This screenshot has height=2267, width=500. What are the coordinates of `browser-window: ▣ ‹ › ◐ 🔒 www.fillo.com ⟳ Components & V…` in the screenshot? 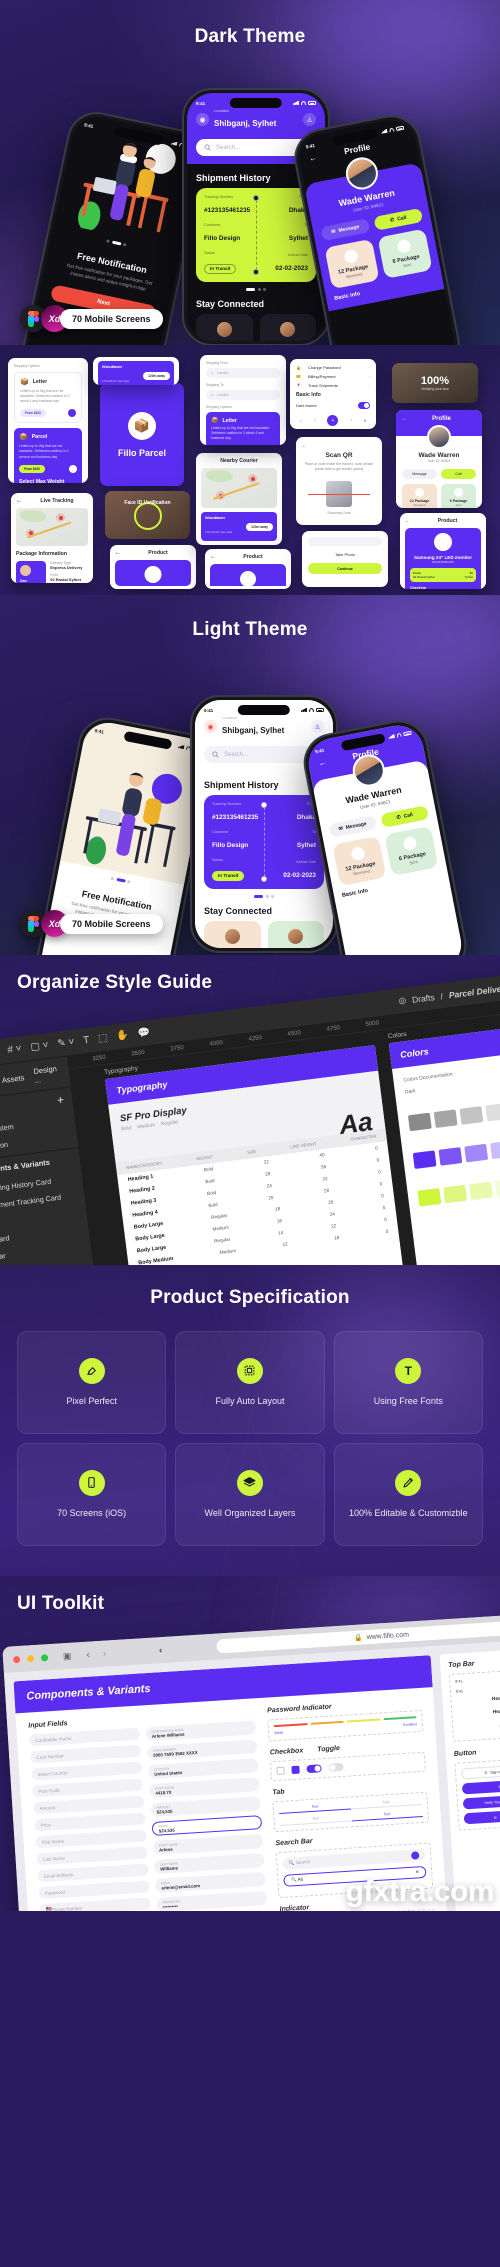 It's located at (251, 1758).